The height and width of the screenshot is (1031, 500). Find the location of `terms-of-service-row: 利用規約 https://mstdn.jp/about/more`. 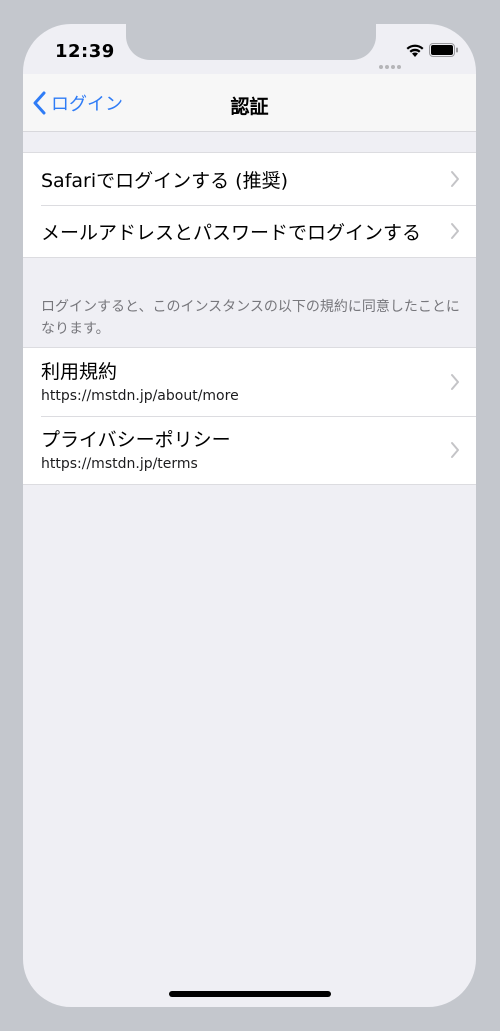

terms-of-service-row: 利用規約 https://mstdn.jp/about/more is located at coordinates (249, 382).